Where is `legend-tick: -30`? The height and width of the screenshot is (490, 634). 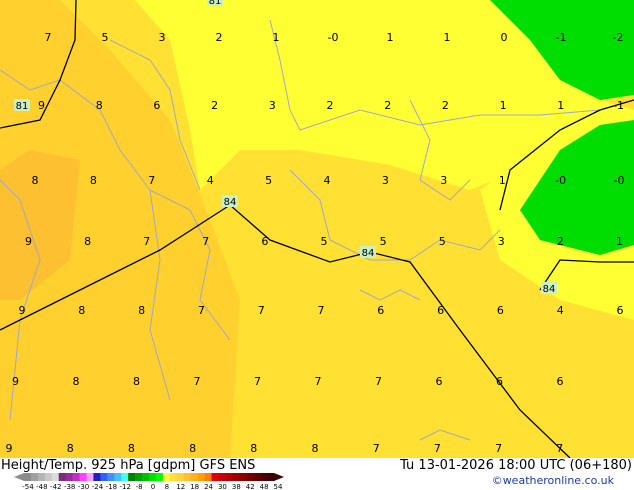
legend-tick: -30 is located at coordinates (83, 486).